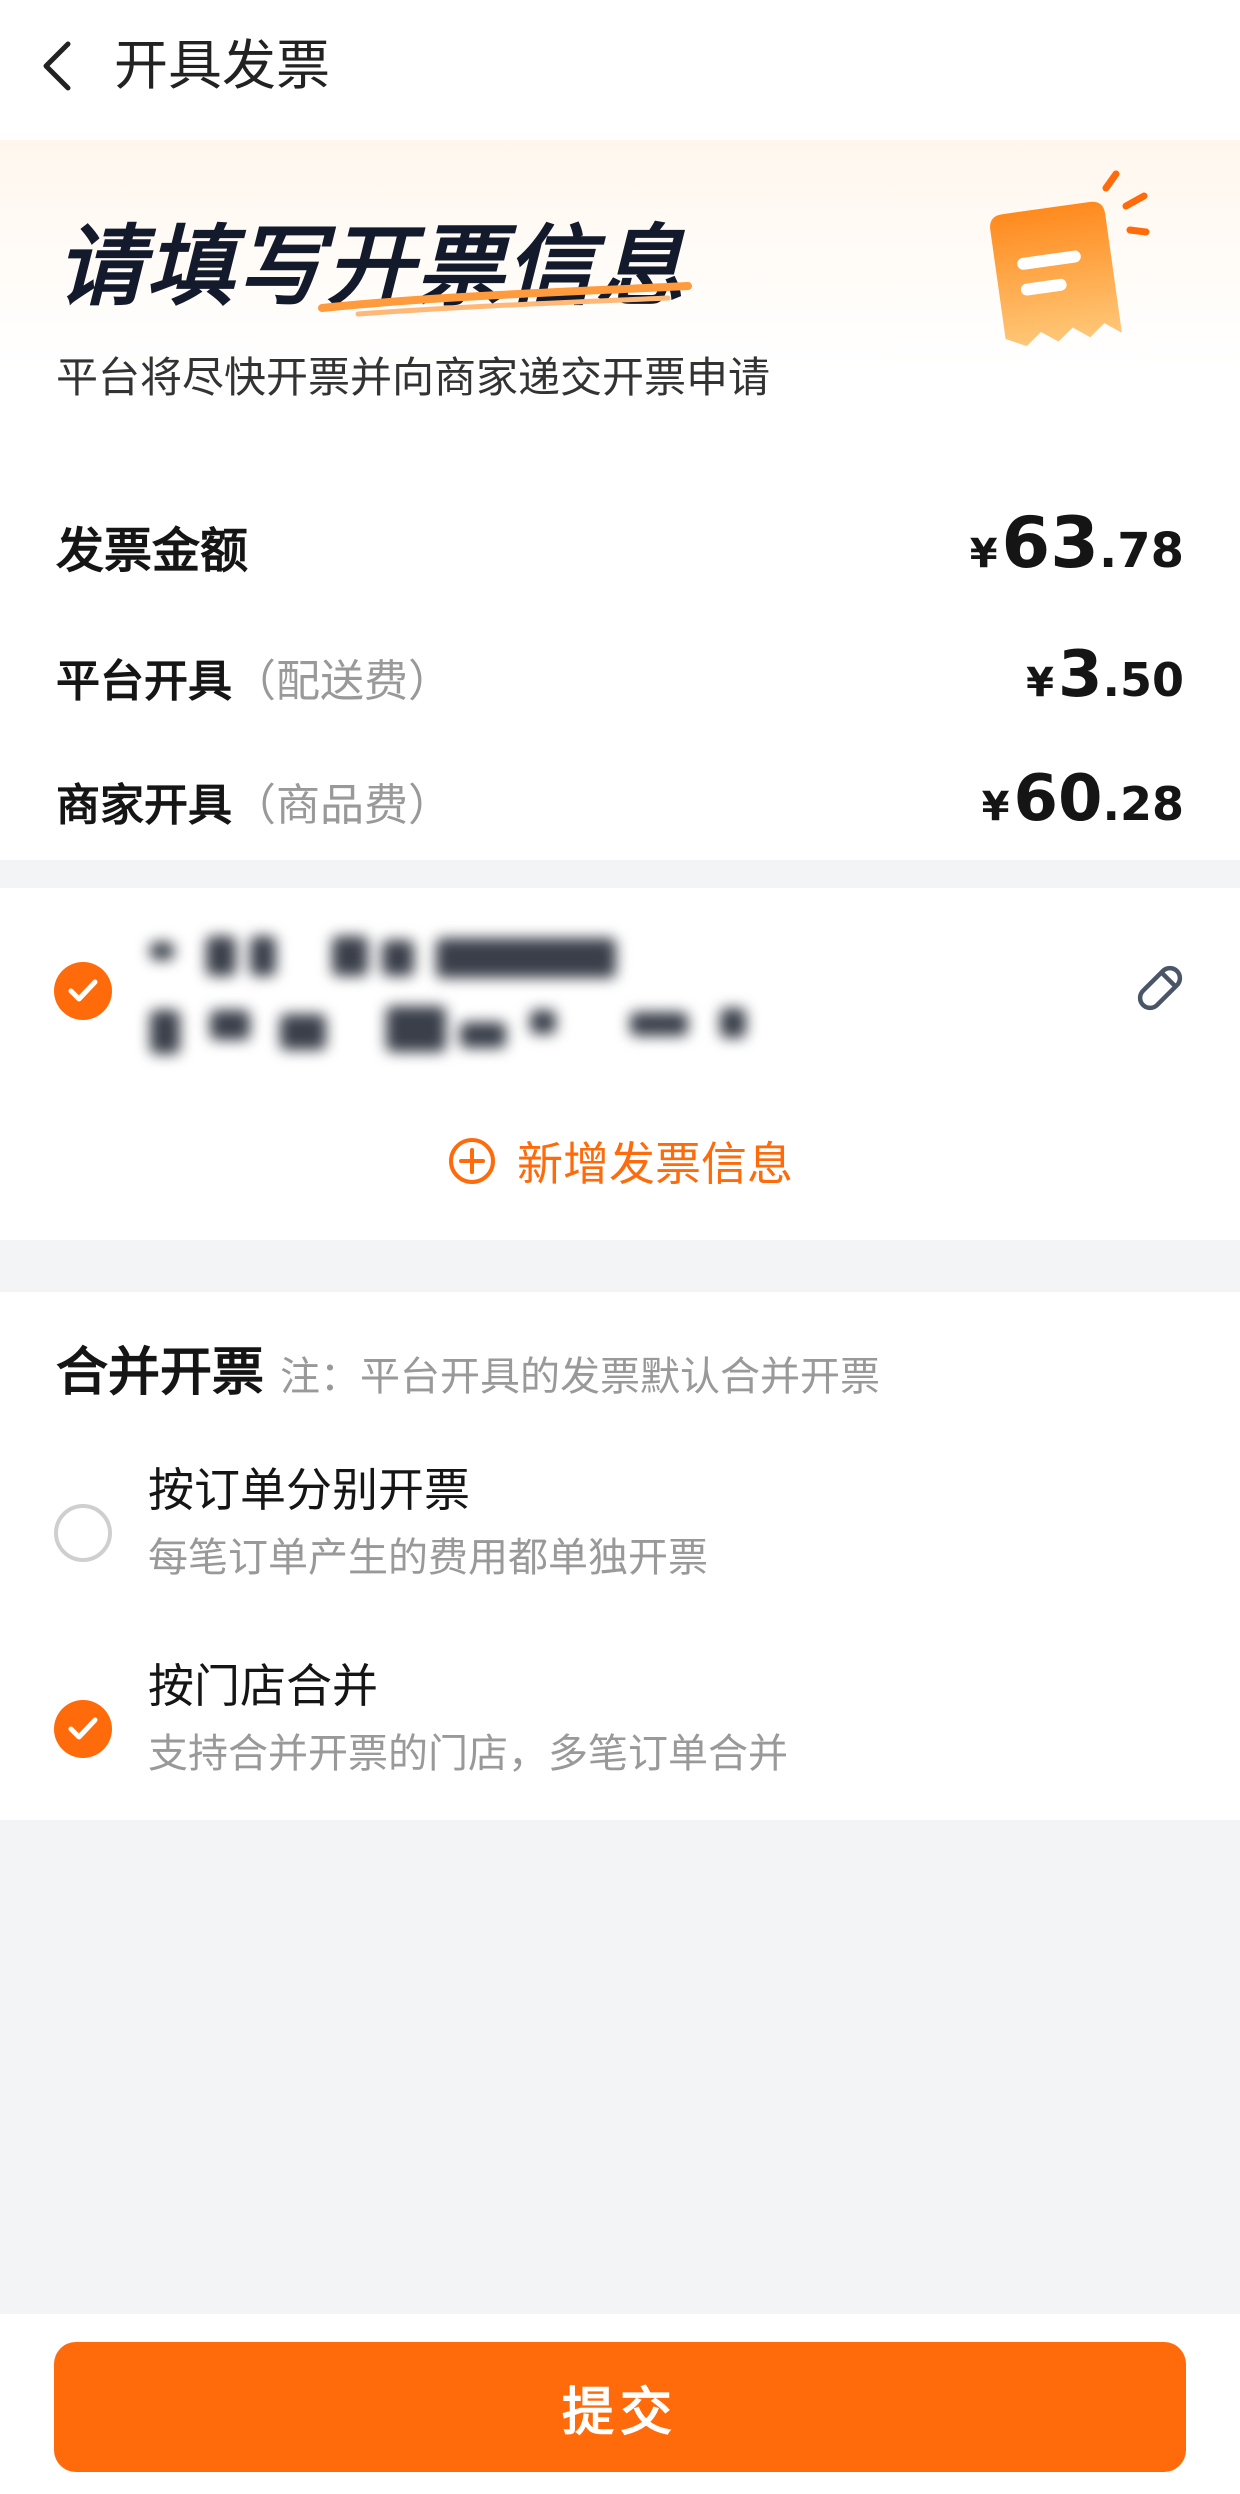 This screenshot has height=2494, width=1240. What do you see at coordinates (655, 1164) in the screenshot?
I see `add-invoice-info-label: 新增发票信息` at bounding box center [655, 1164].